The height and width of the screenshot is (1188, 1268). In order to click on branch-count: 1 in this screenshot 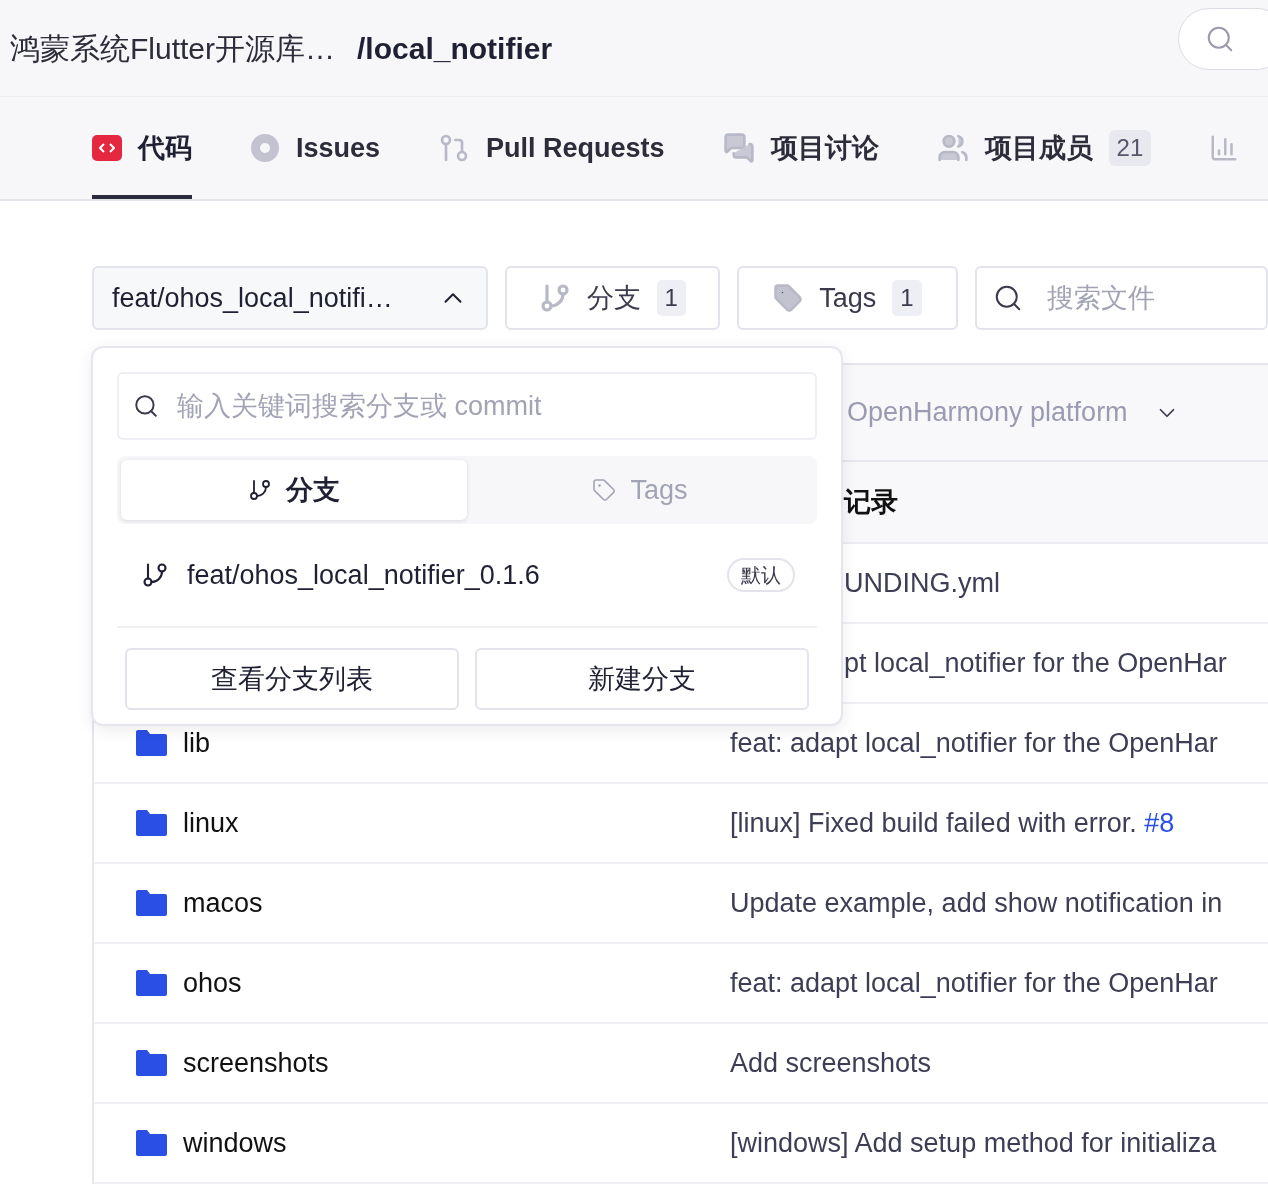, I will do `click(671, 298)`.